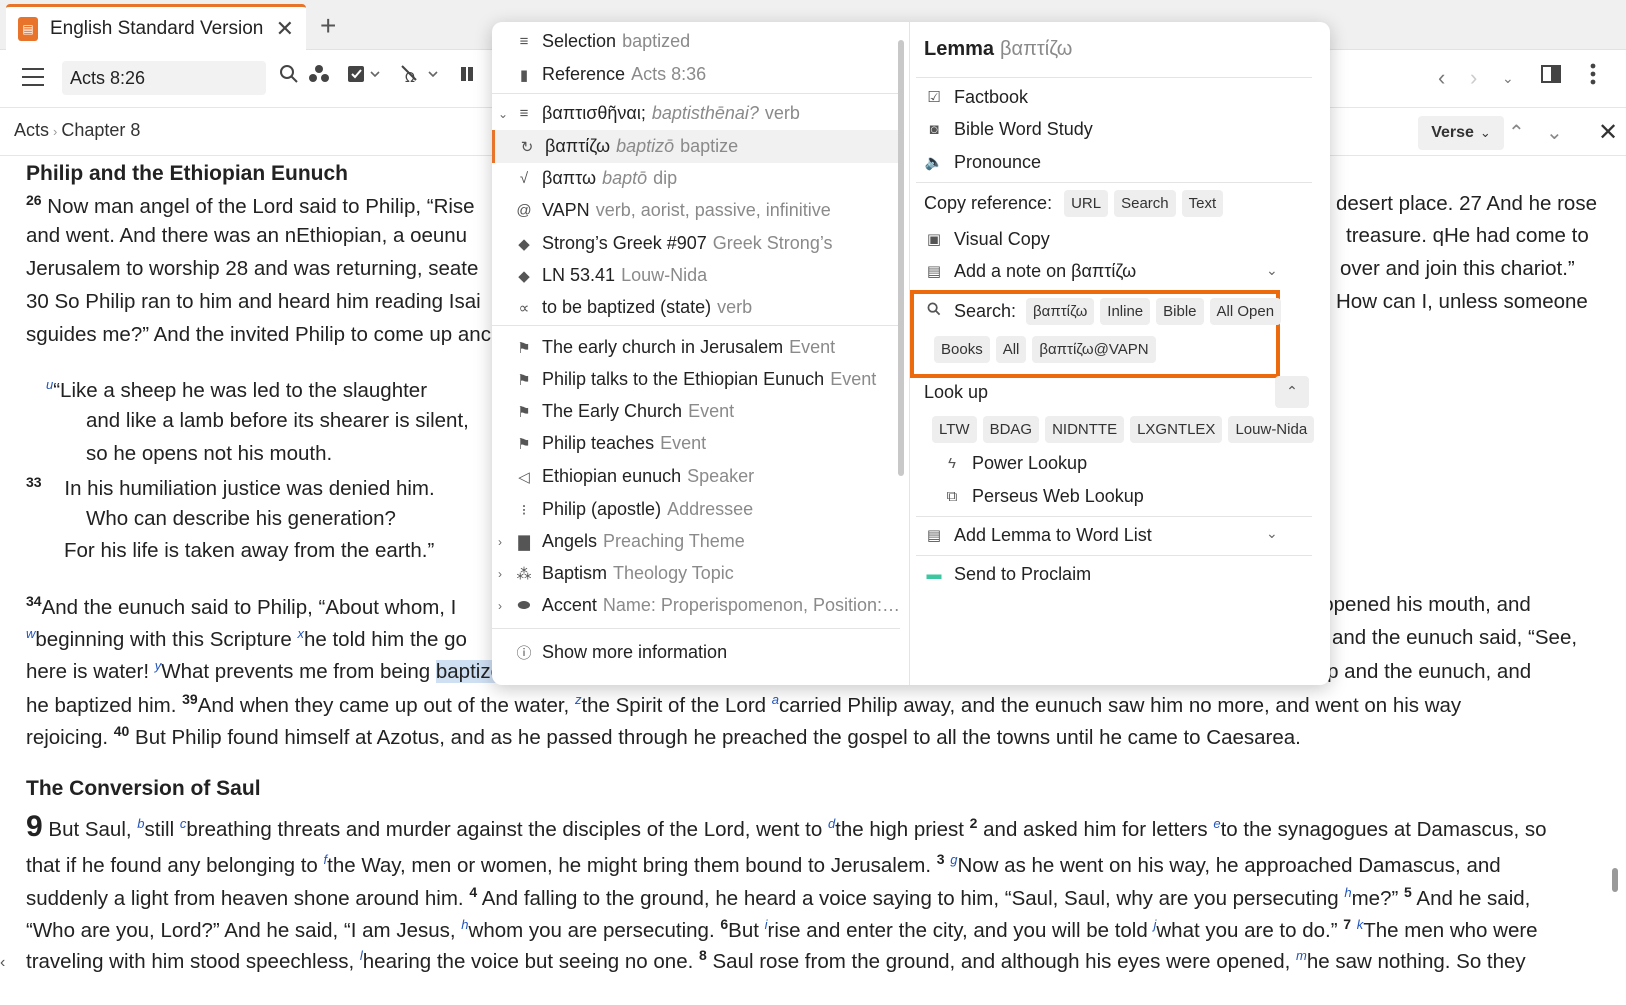 The image size is (1626, 1005). Describe the element at coordinates (696, 178) in the screenshot. I see `menu-item-root: √ βαπτω baptō dip` at that location.